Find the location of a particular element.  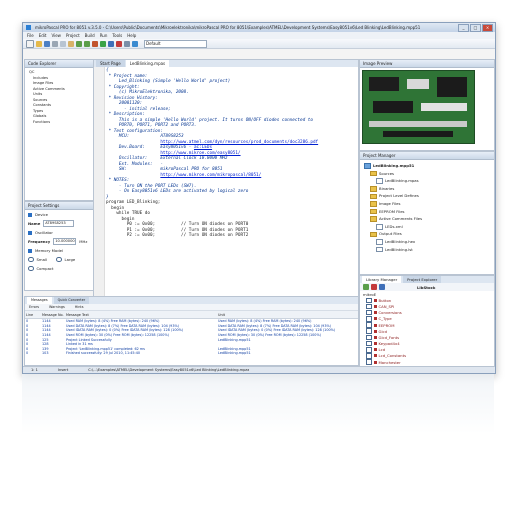

build-icon is located at coordinates (95, 43).